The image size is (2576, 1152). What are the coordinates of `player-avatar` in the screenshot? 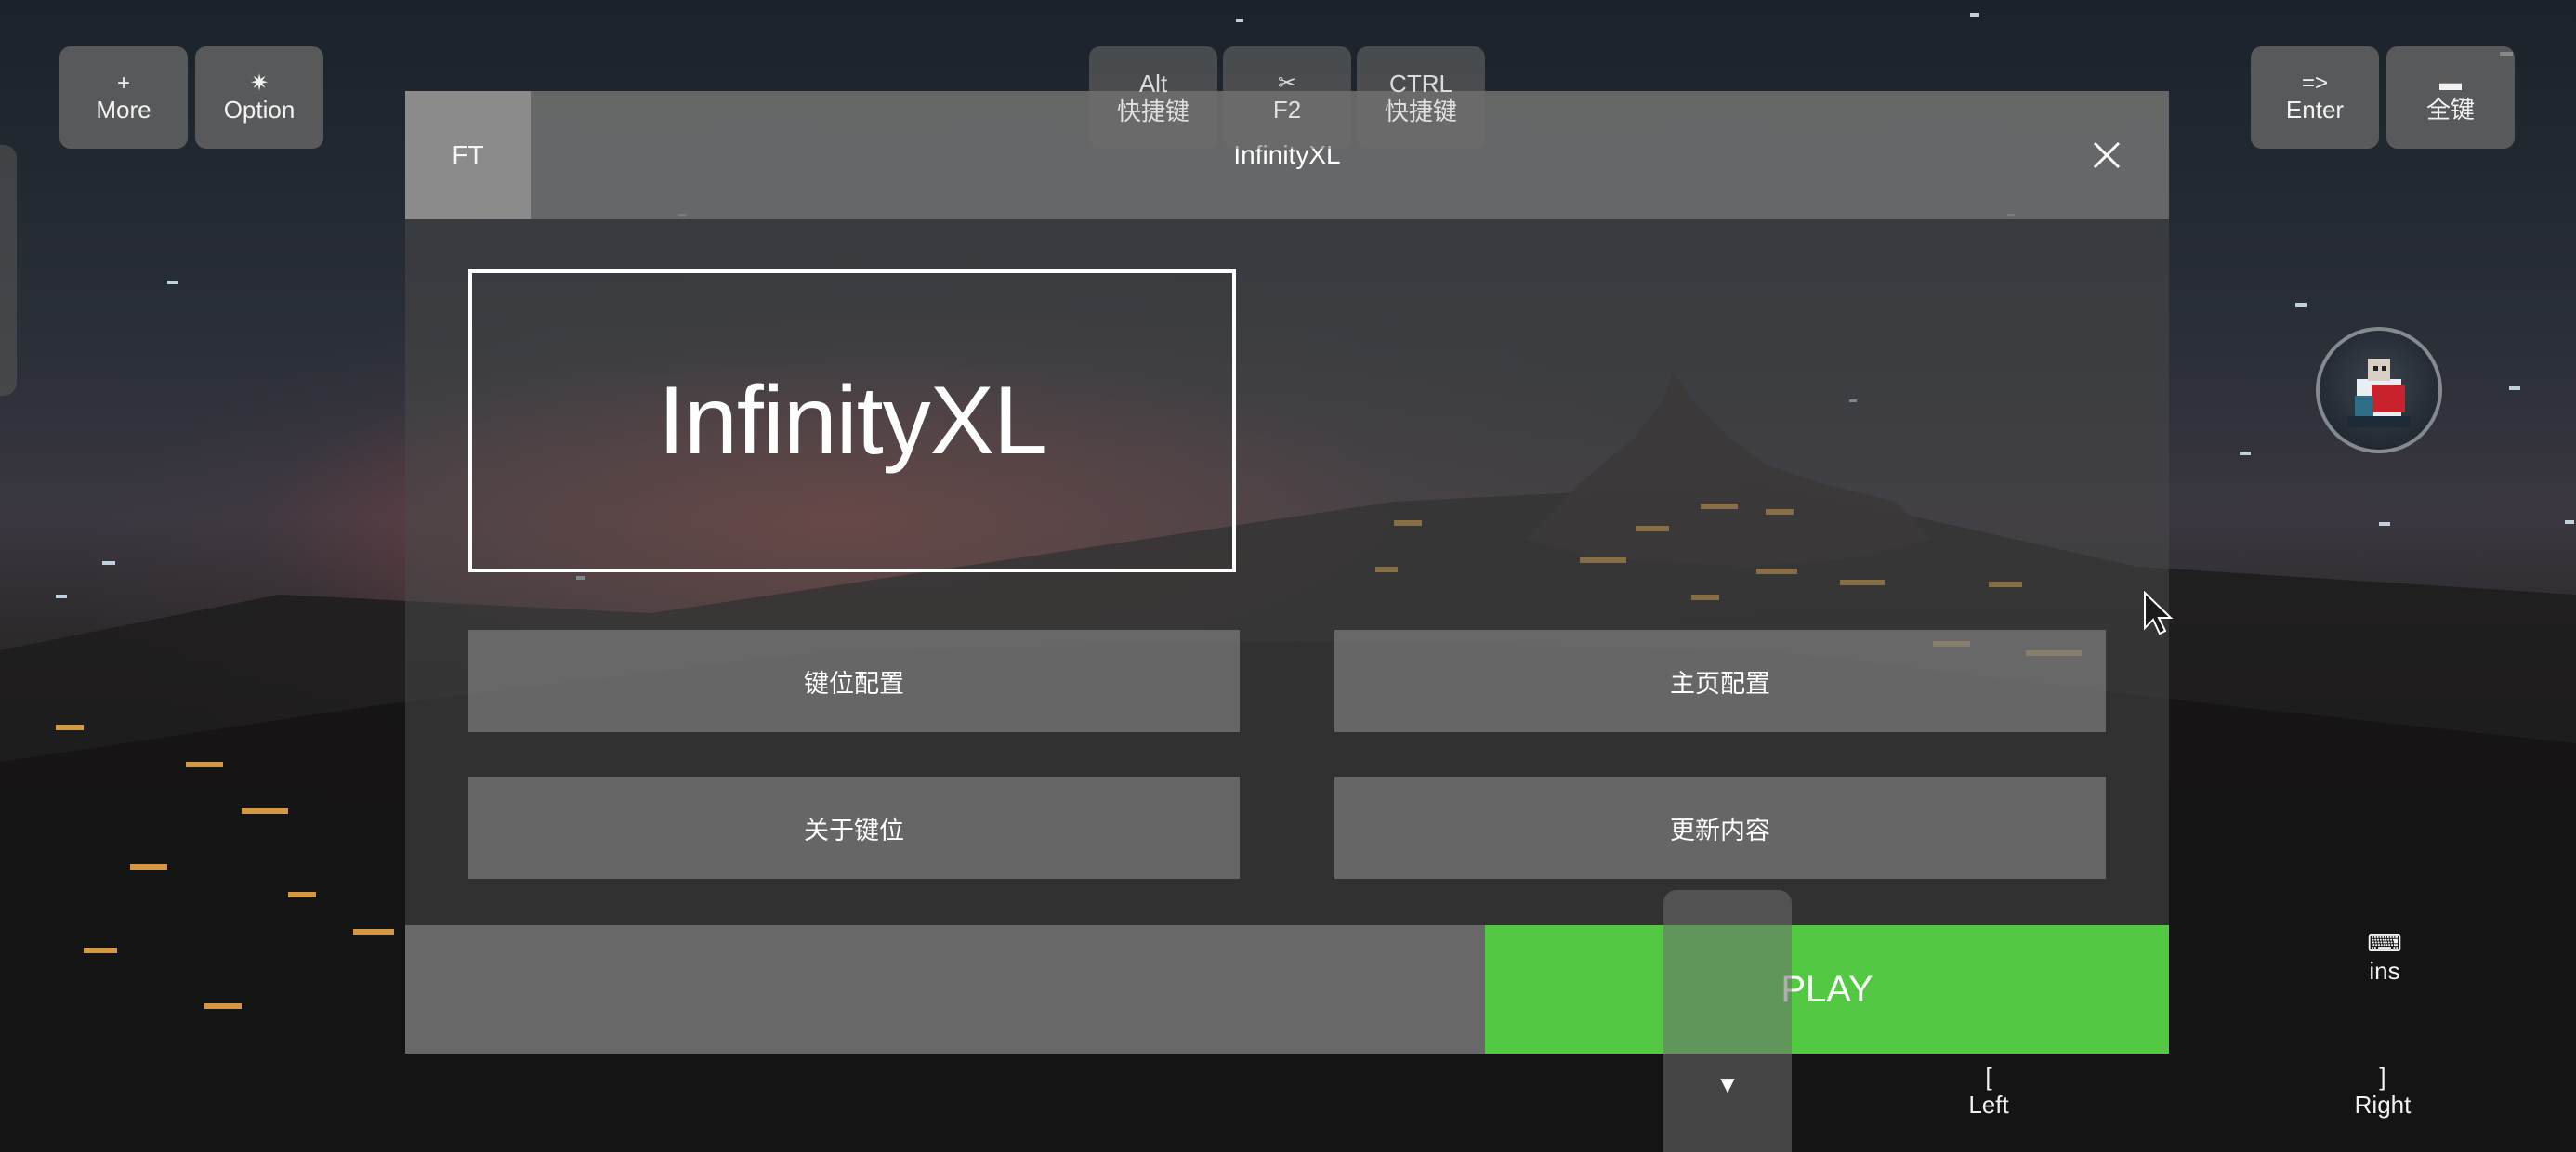 It's located at (2379, 390).